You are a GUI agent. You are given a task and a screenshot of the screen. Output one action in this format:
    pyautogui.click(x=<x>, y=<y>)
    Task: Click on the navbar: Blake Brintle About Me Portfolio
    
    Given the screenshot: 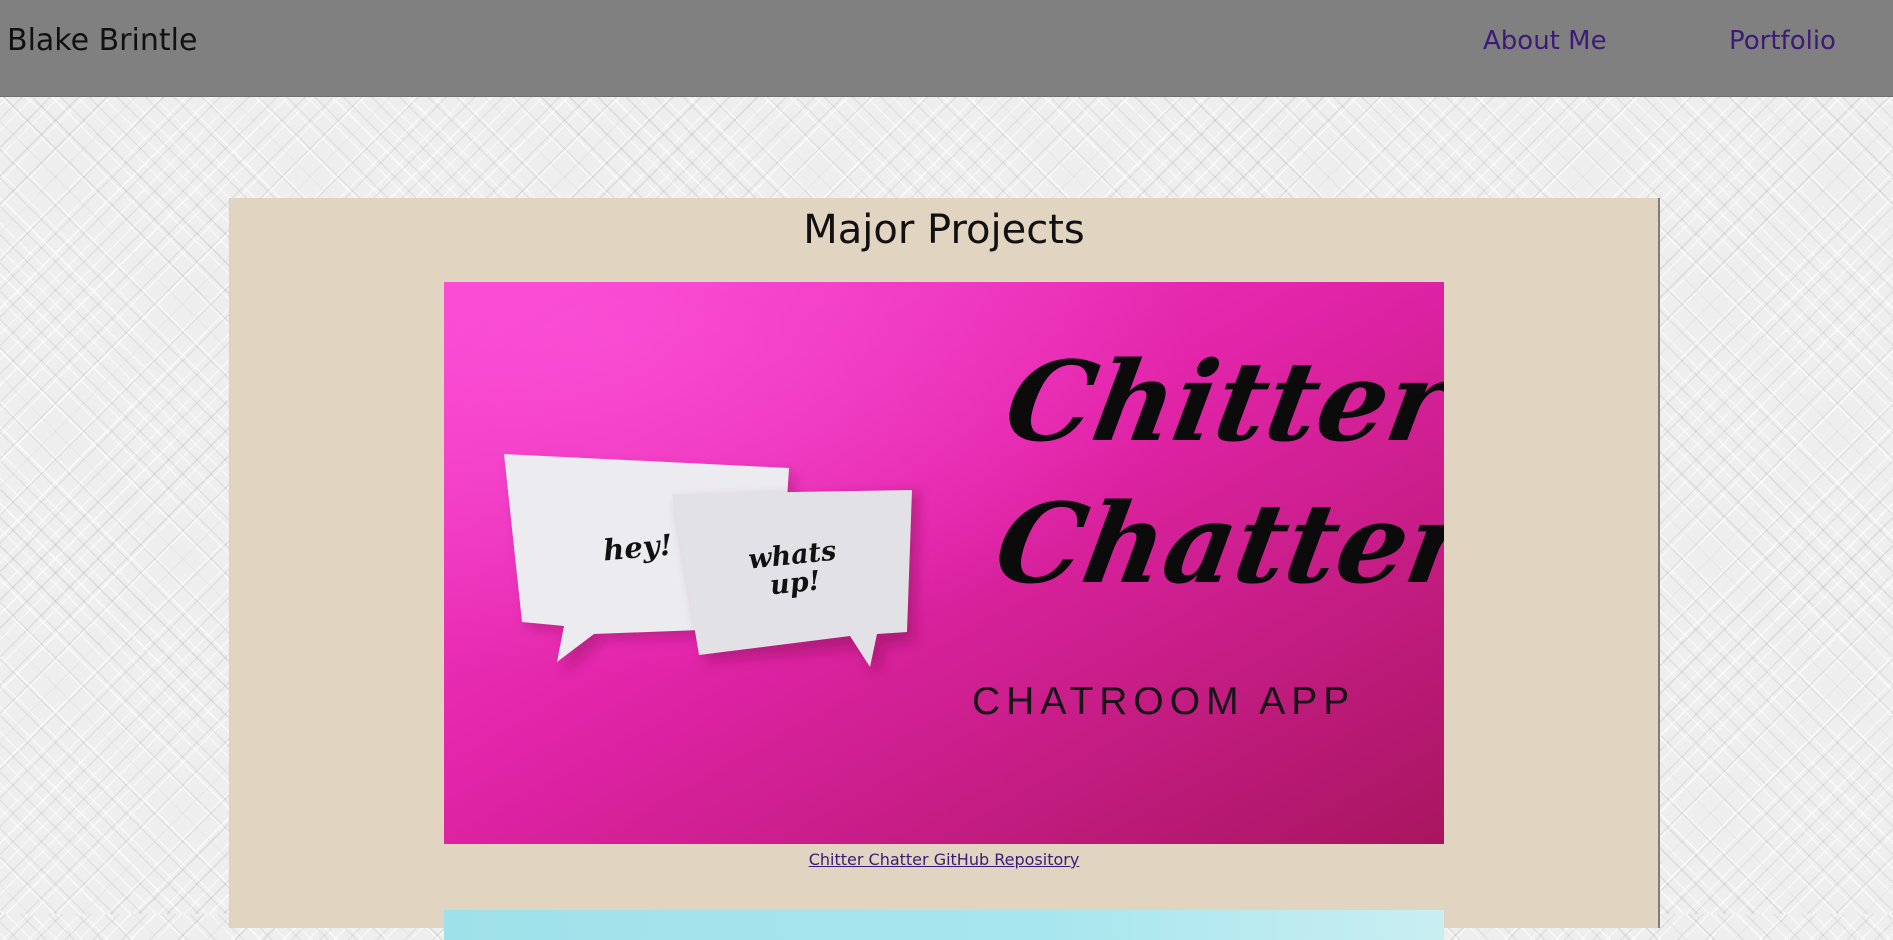 What is the action you would take?
    pyautogui.click(x=946, y=48)
    